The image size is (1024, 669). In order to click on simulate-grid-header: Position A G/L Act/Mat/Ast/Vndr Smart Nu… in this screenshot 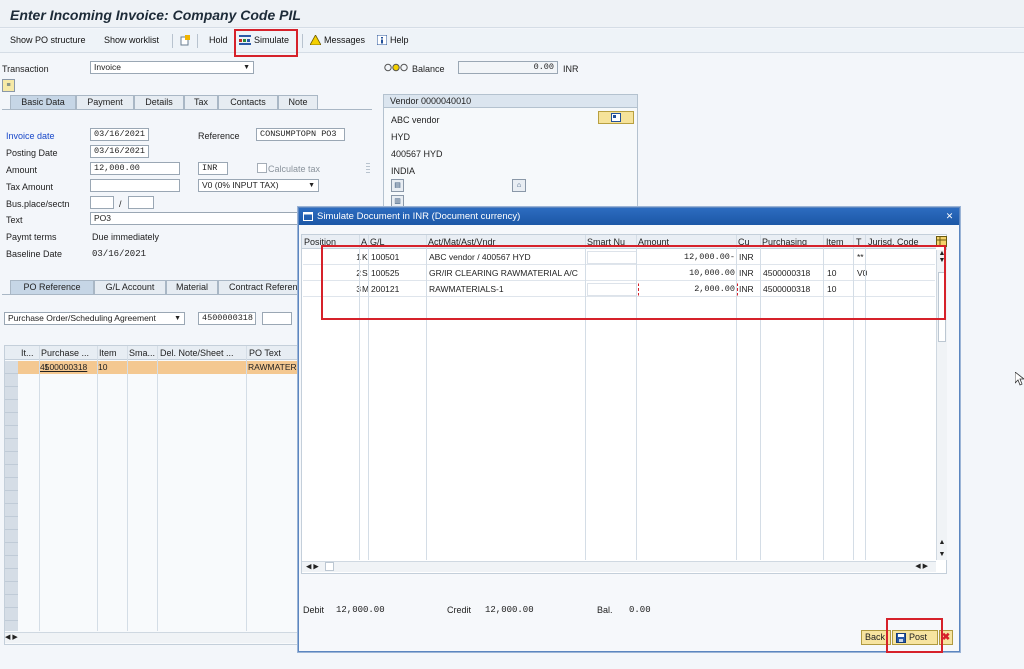, I will do `click(619, 242)`.